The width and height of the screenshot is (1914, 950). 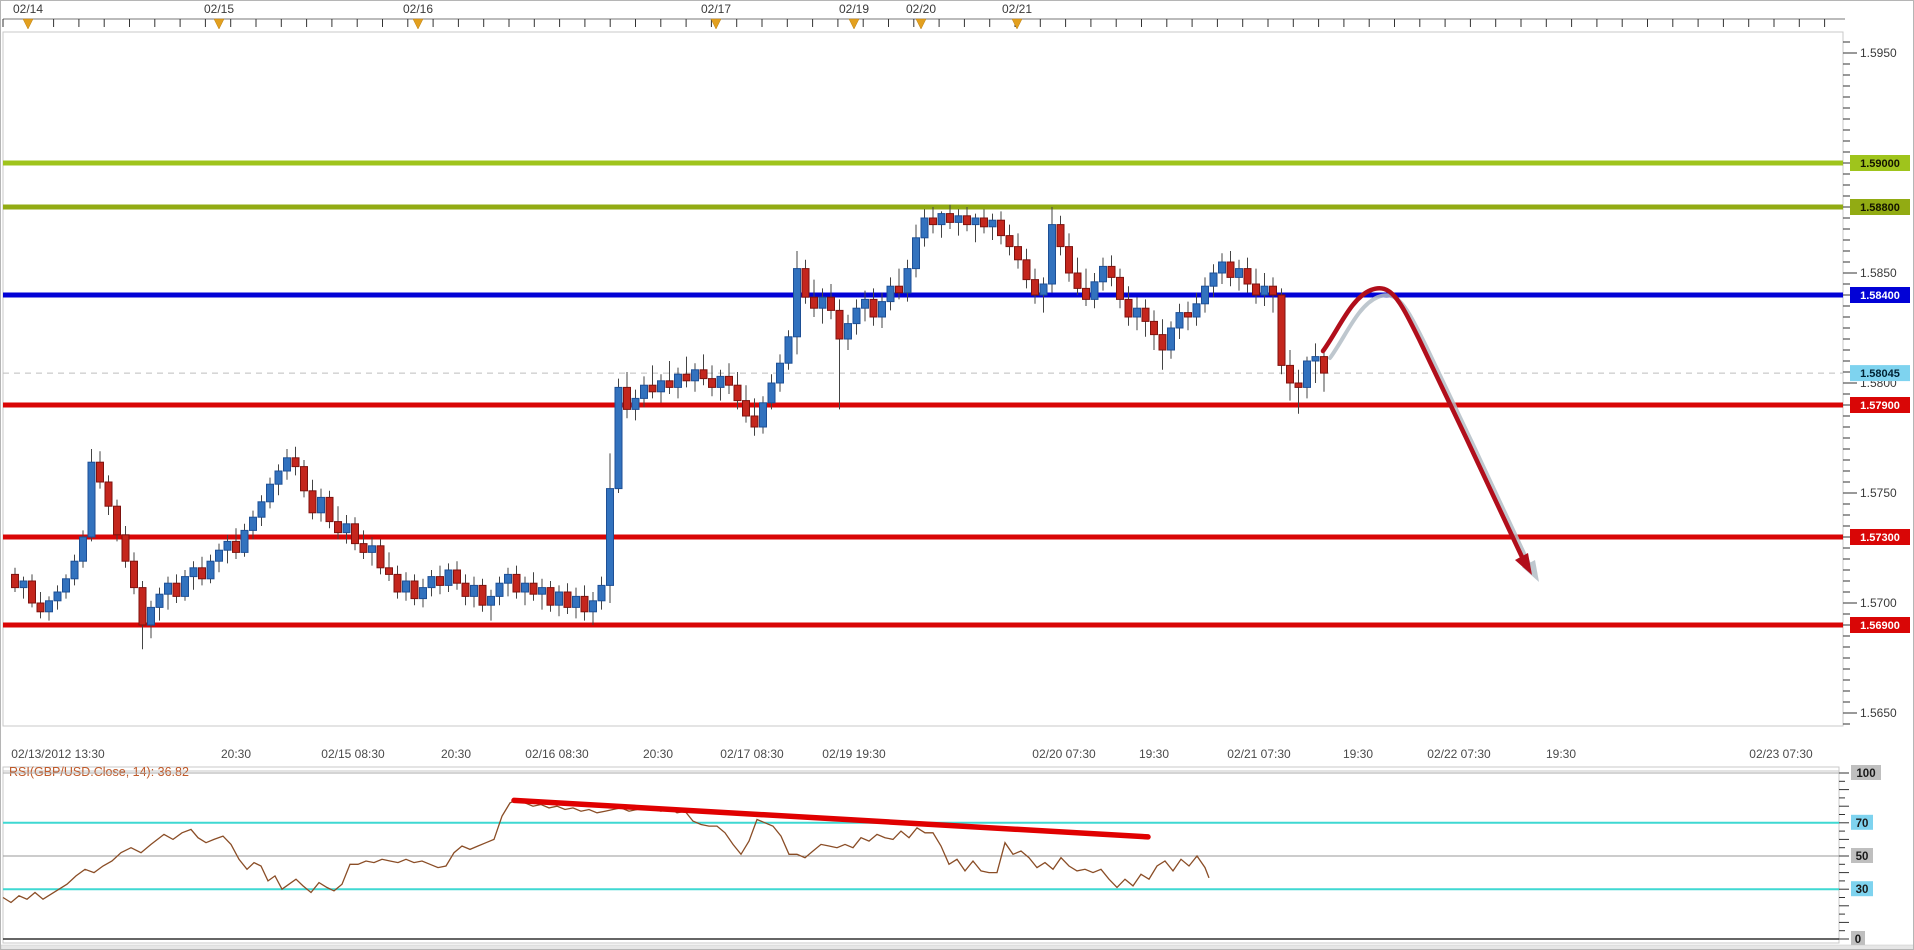 What do you see at coordinates (1878, 713) in the screenshot?
I see `price-tick-label: 1.5650` at bounding box center [1878, 713].